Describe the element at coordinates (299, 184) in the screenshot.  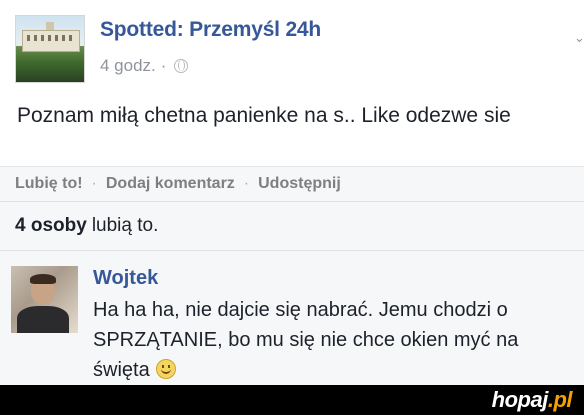
I see `share-button: Udostępnij` at that location.